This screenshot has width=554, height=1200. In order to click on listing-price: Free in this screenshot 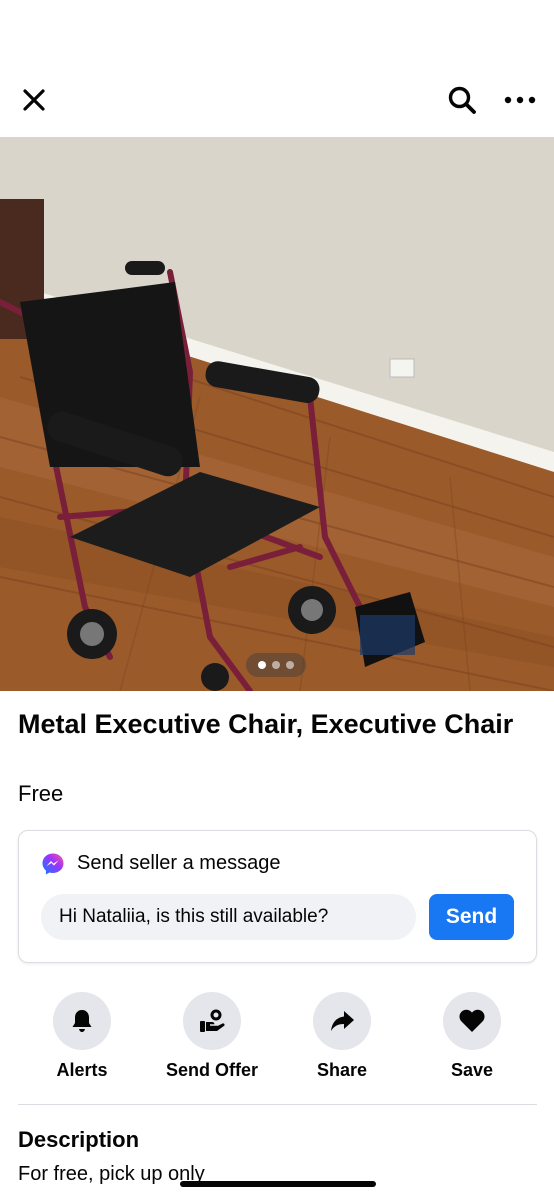, I will do `click(41, 793)`.